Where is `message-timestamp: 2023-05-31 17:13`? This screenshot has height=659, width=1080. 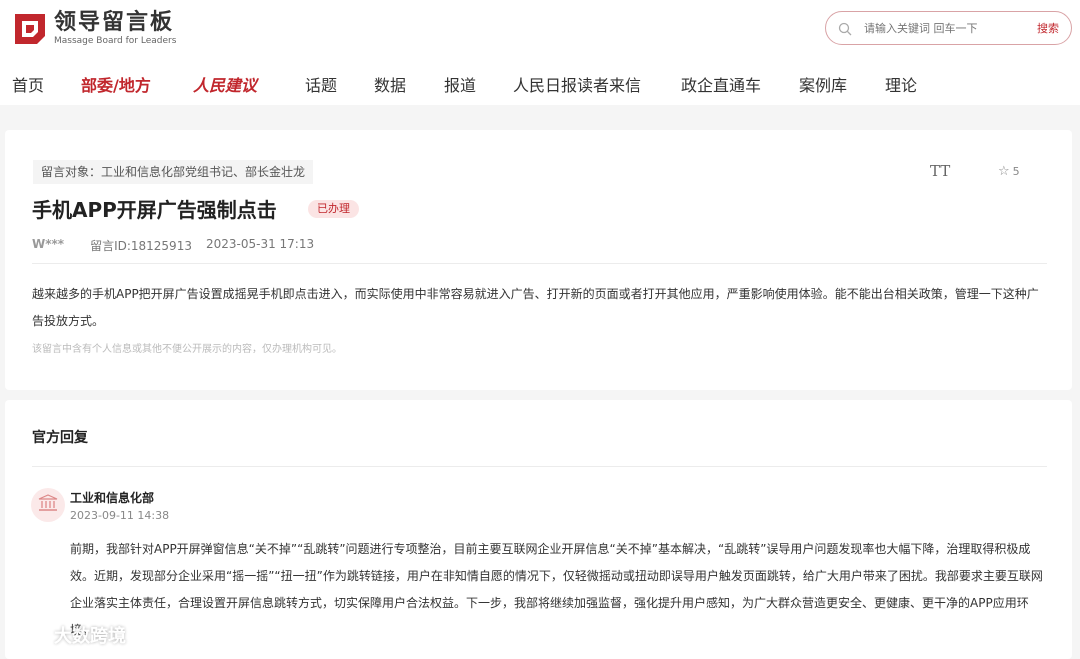 message-timestamp: 2023-05-31 17:13 is located at coordinates (260, 244).